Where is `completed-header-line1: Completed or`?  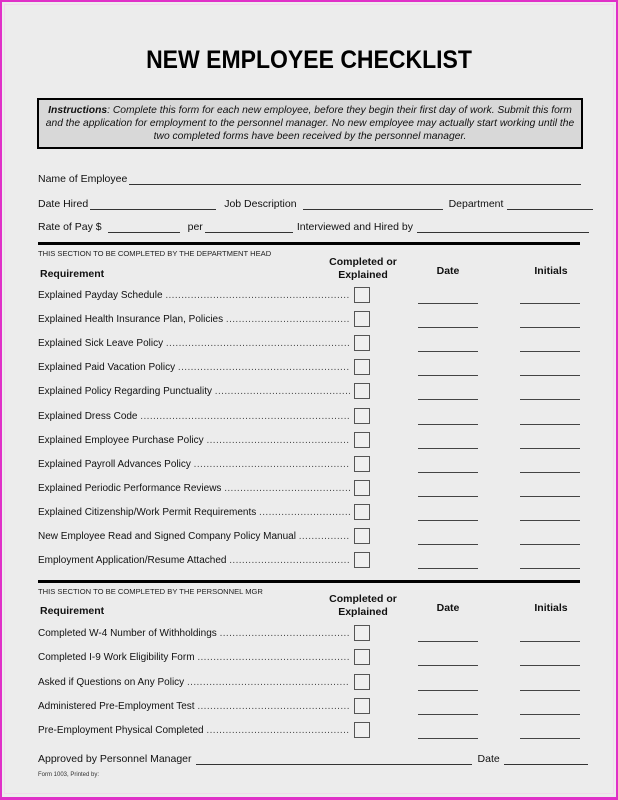
completed-header-line1: Completed or is located at coordinates (363, 262).